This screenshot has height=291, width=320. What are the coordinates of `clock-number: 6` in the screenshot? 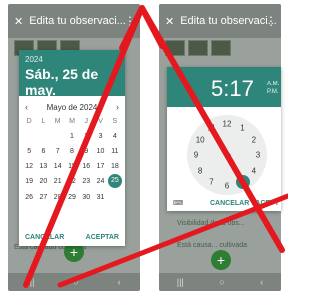 It's located at (227, 186).